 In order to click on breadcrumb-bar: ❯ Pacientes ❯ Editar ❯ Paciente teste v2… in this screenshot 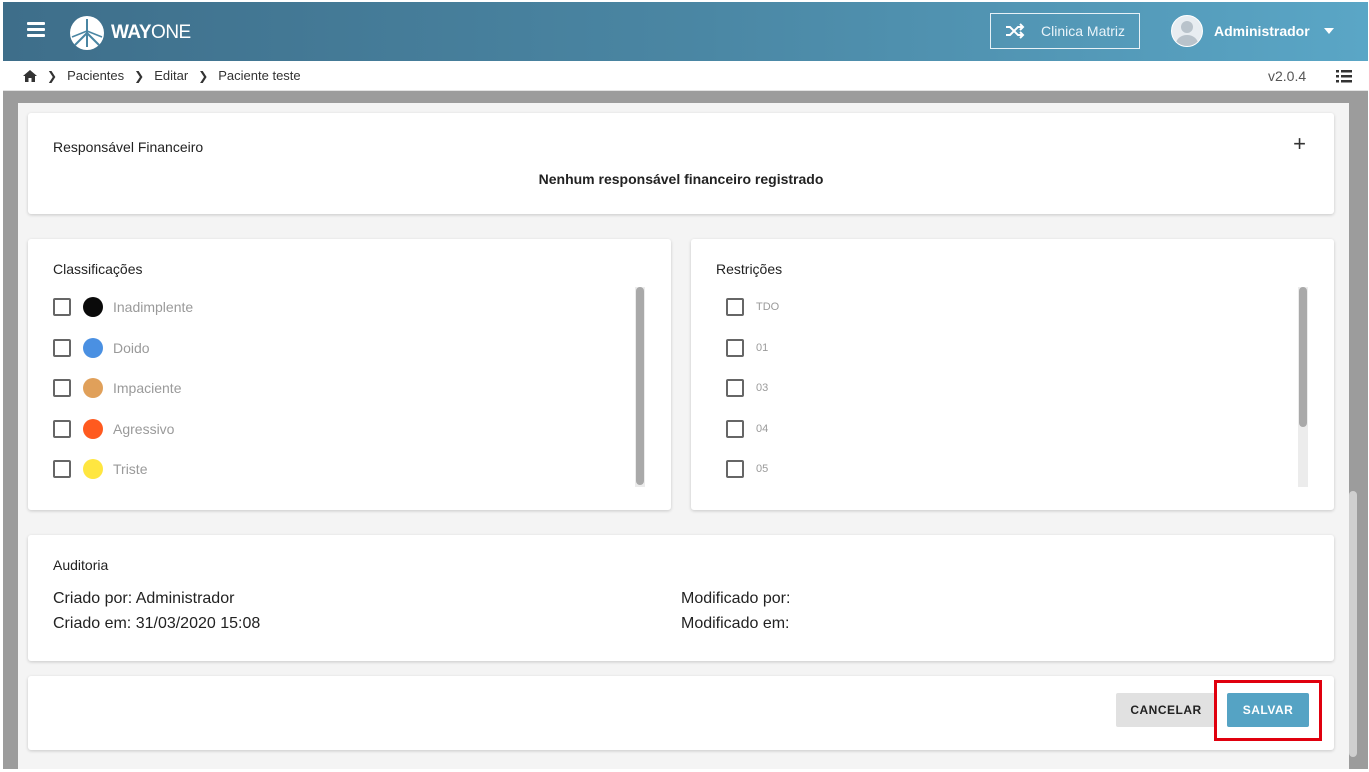, I will do `click(685, 76)`.